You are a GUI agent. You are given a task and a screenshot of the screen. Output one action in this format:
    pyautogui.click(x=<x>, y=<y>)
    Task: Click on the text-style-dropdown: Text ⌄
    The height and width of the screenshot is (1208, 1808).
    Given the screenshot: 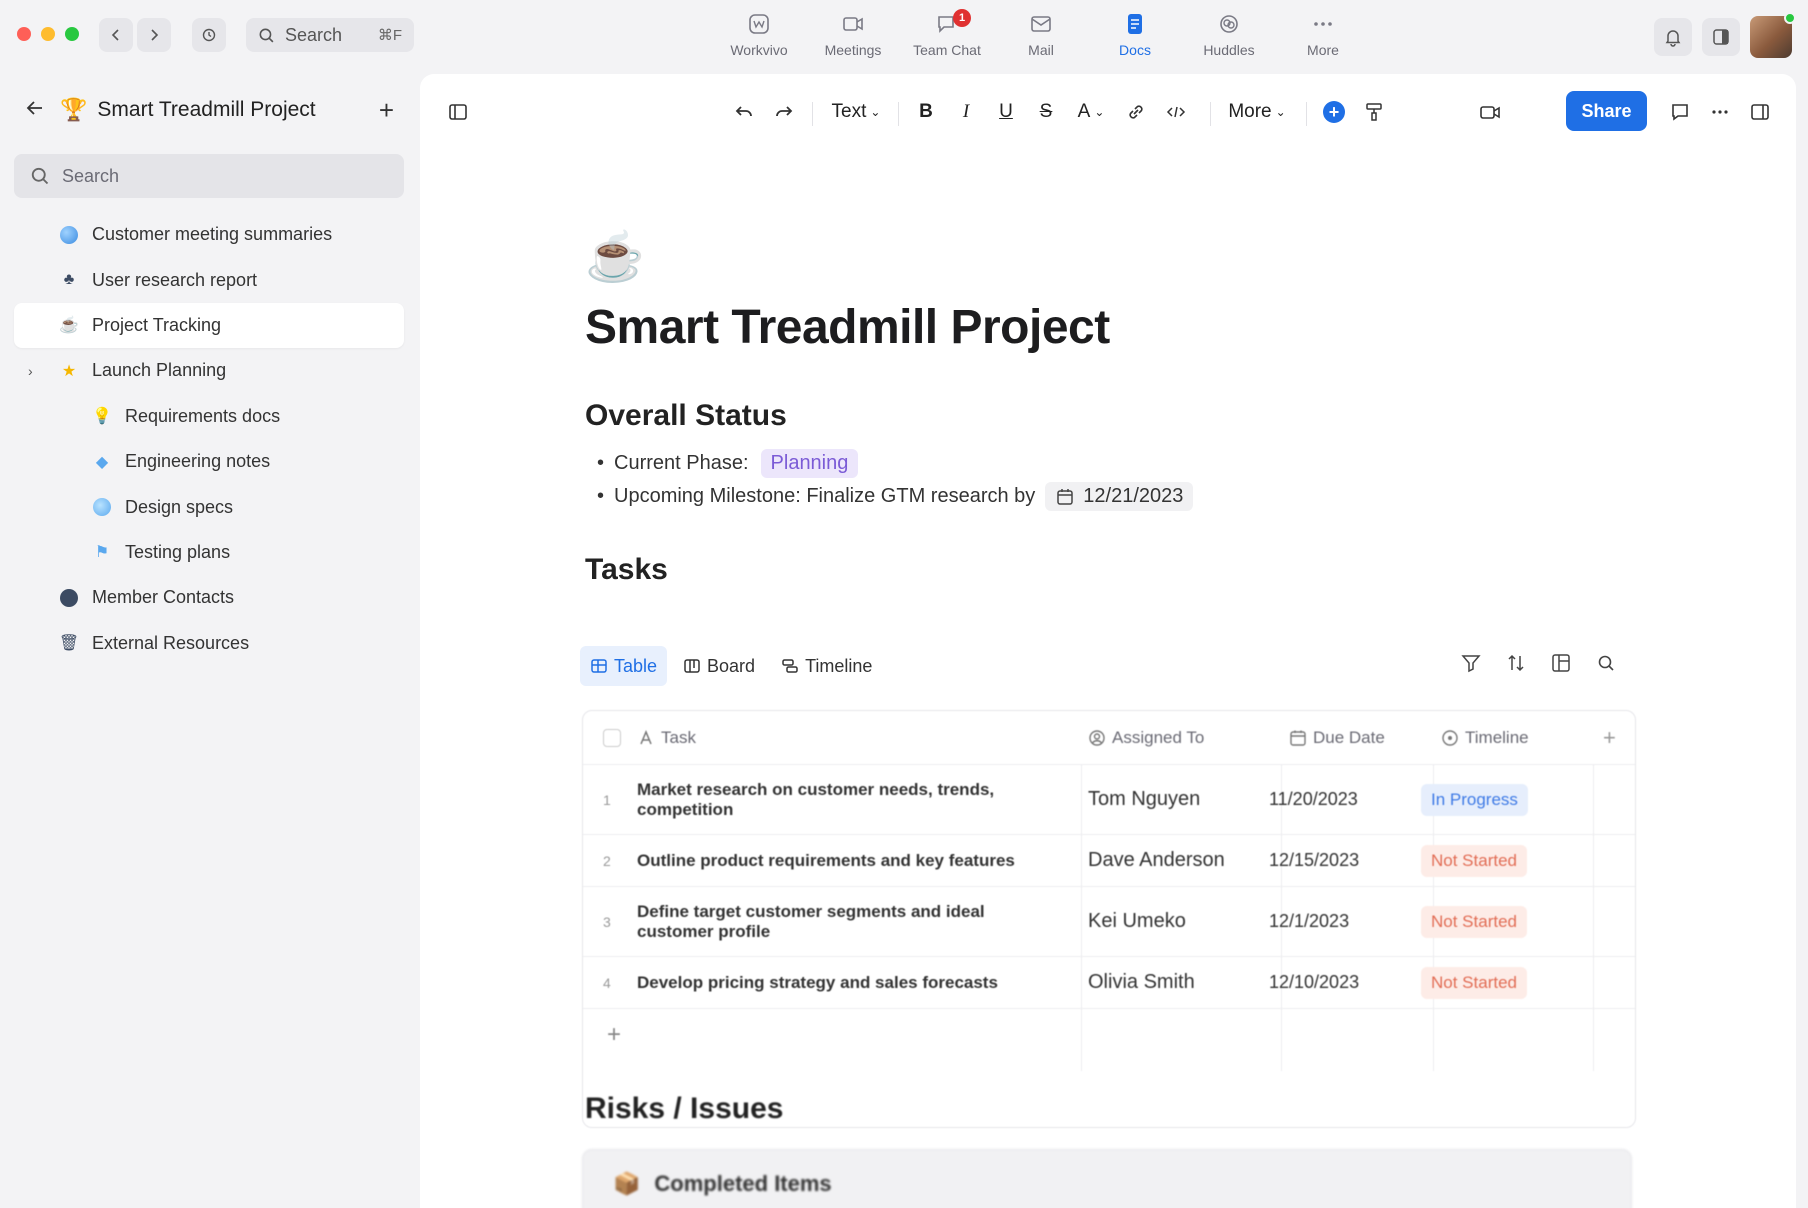 What is the action you would take?
    pyautogui.click(x=856, y=112)
    